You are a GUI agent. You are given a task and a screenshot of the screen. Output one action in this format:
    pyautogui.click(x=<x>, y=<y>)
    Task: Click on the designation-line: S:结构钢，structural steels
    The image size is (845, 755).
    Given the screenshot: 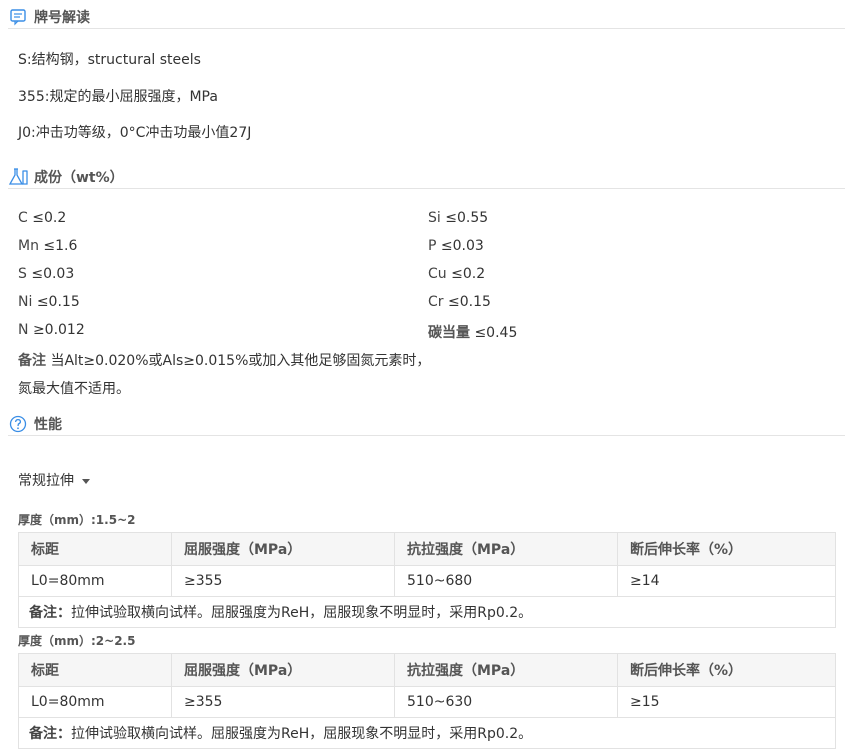 What is the action you would take?
    pyautogui.click(x=109, y=60)
    